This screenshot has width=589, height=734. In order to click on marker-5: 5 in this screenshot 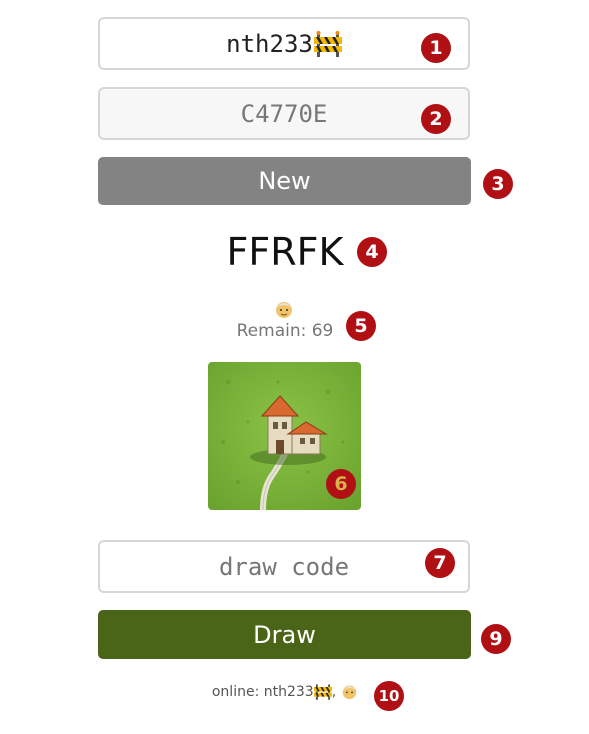, I will do `click(361, 326)`.